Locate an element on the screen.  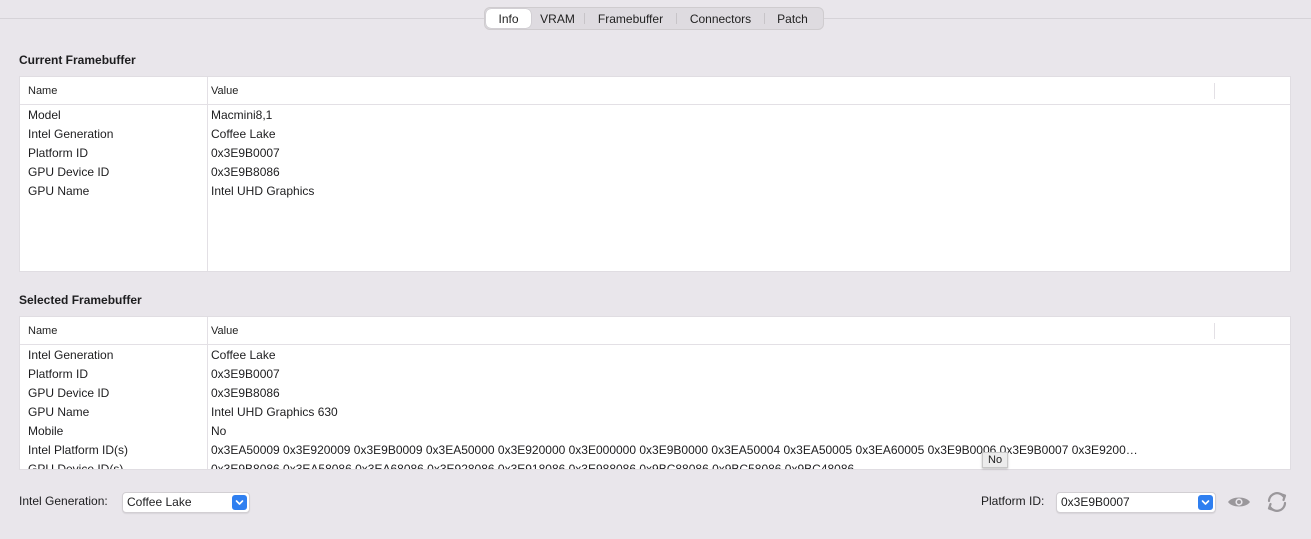
platform-id-label: Platform ID: is located at coordinates (1013, 501).